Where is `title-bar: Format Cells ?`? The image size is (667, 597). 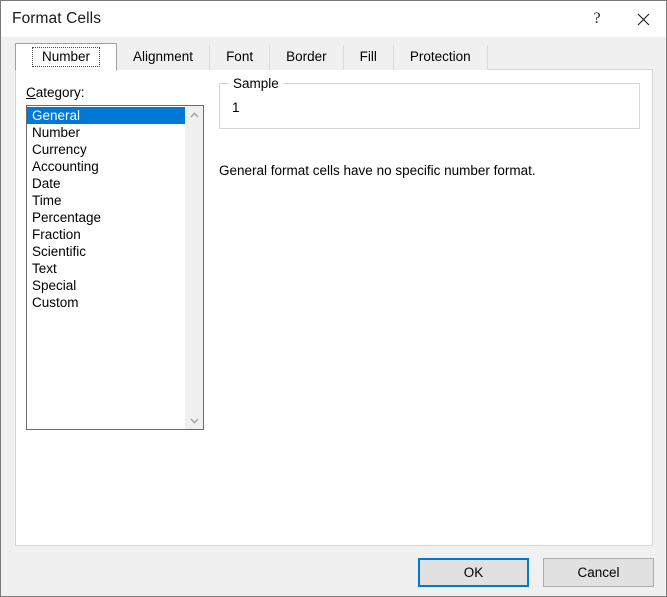
title-bar: Format Cells ? is located at coordinates (333, 19).